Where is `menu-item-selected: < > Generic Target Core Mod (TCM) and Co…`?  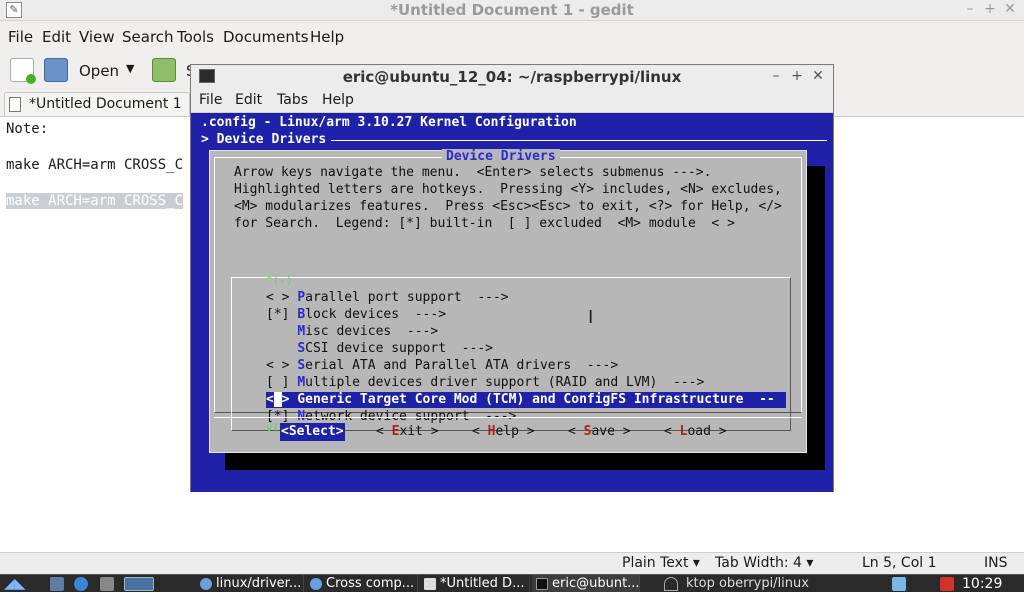 menu-item-selected: < > Generic Target Core Mod (TCM) and Co… is located at coordinates (526, 400).